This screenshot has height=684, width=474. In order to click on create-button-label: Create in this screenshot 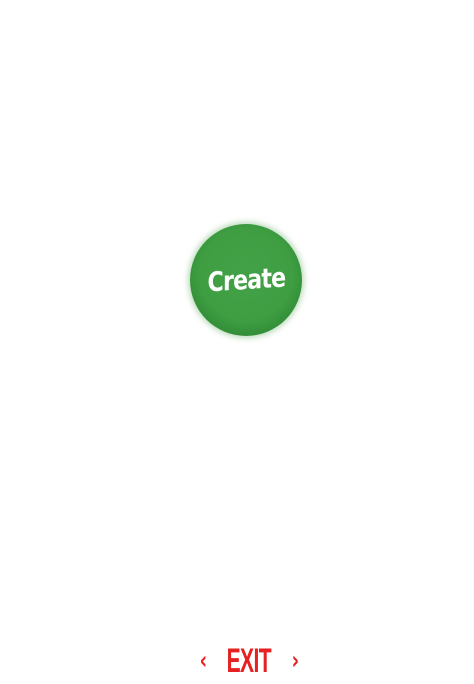, I will do `click(246, 280)`.